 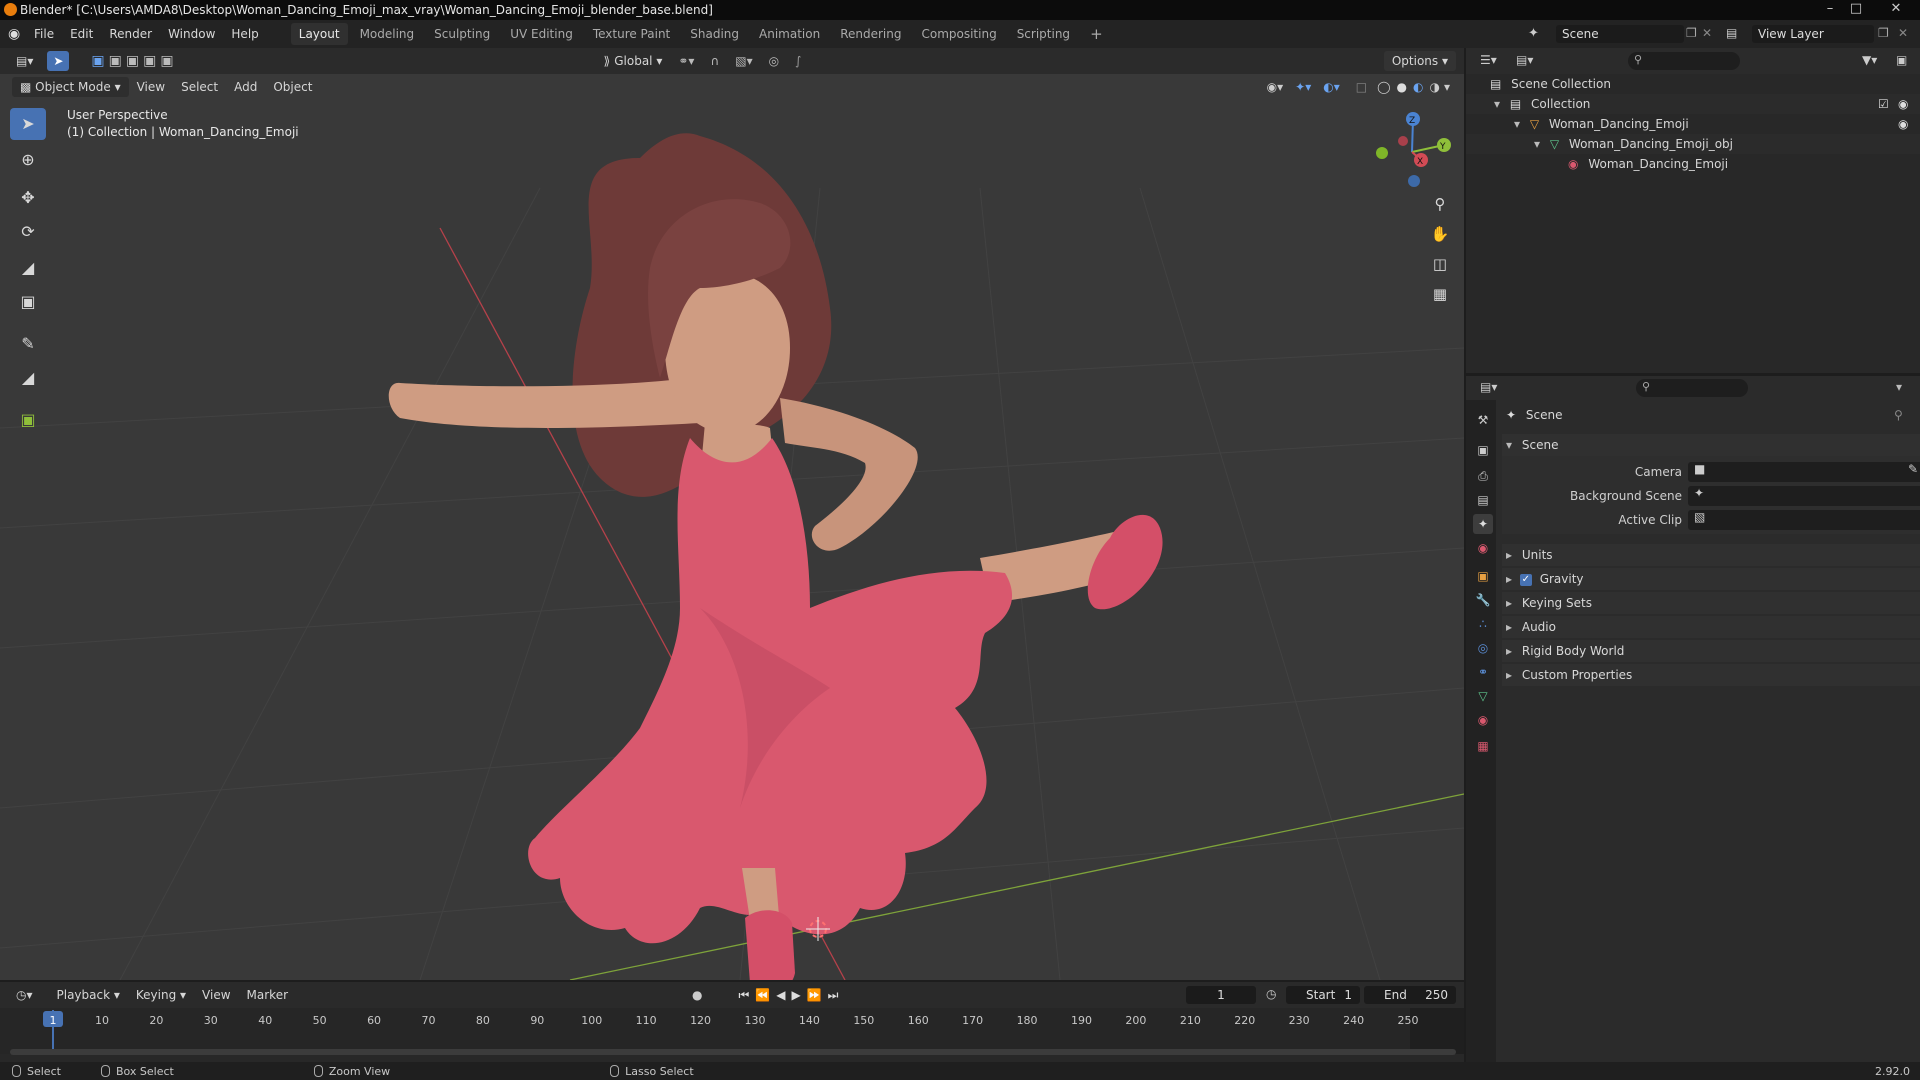 I want to click on camera-field: ■ ✎, so click(x=1804, y=472).